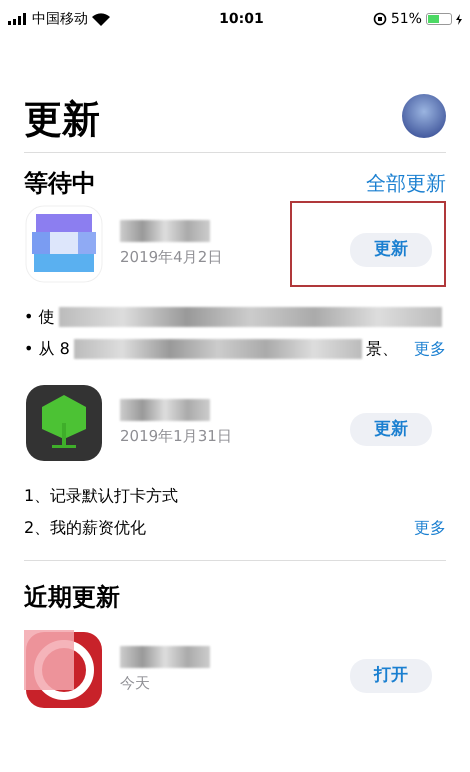 Image resolution: width=470 pixels, height=772 pixels. What do you see at coordinates (241, 19) in the screenshot?
I see `clock: 10:01` at bounding box center [241, 19].